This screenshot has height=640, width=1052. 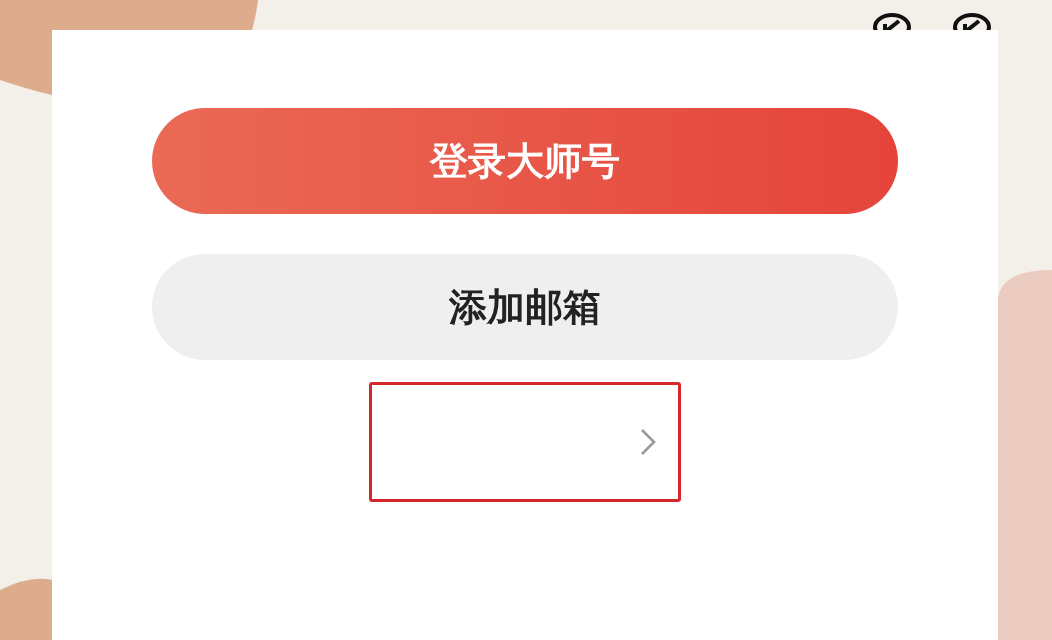 What do you see at coordinates (525, 442) in the screenshot?
I see `entry-row` at bounding box center [525, 442].